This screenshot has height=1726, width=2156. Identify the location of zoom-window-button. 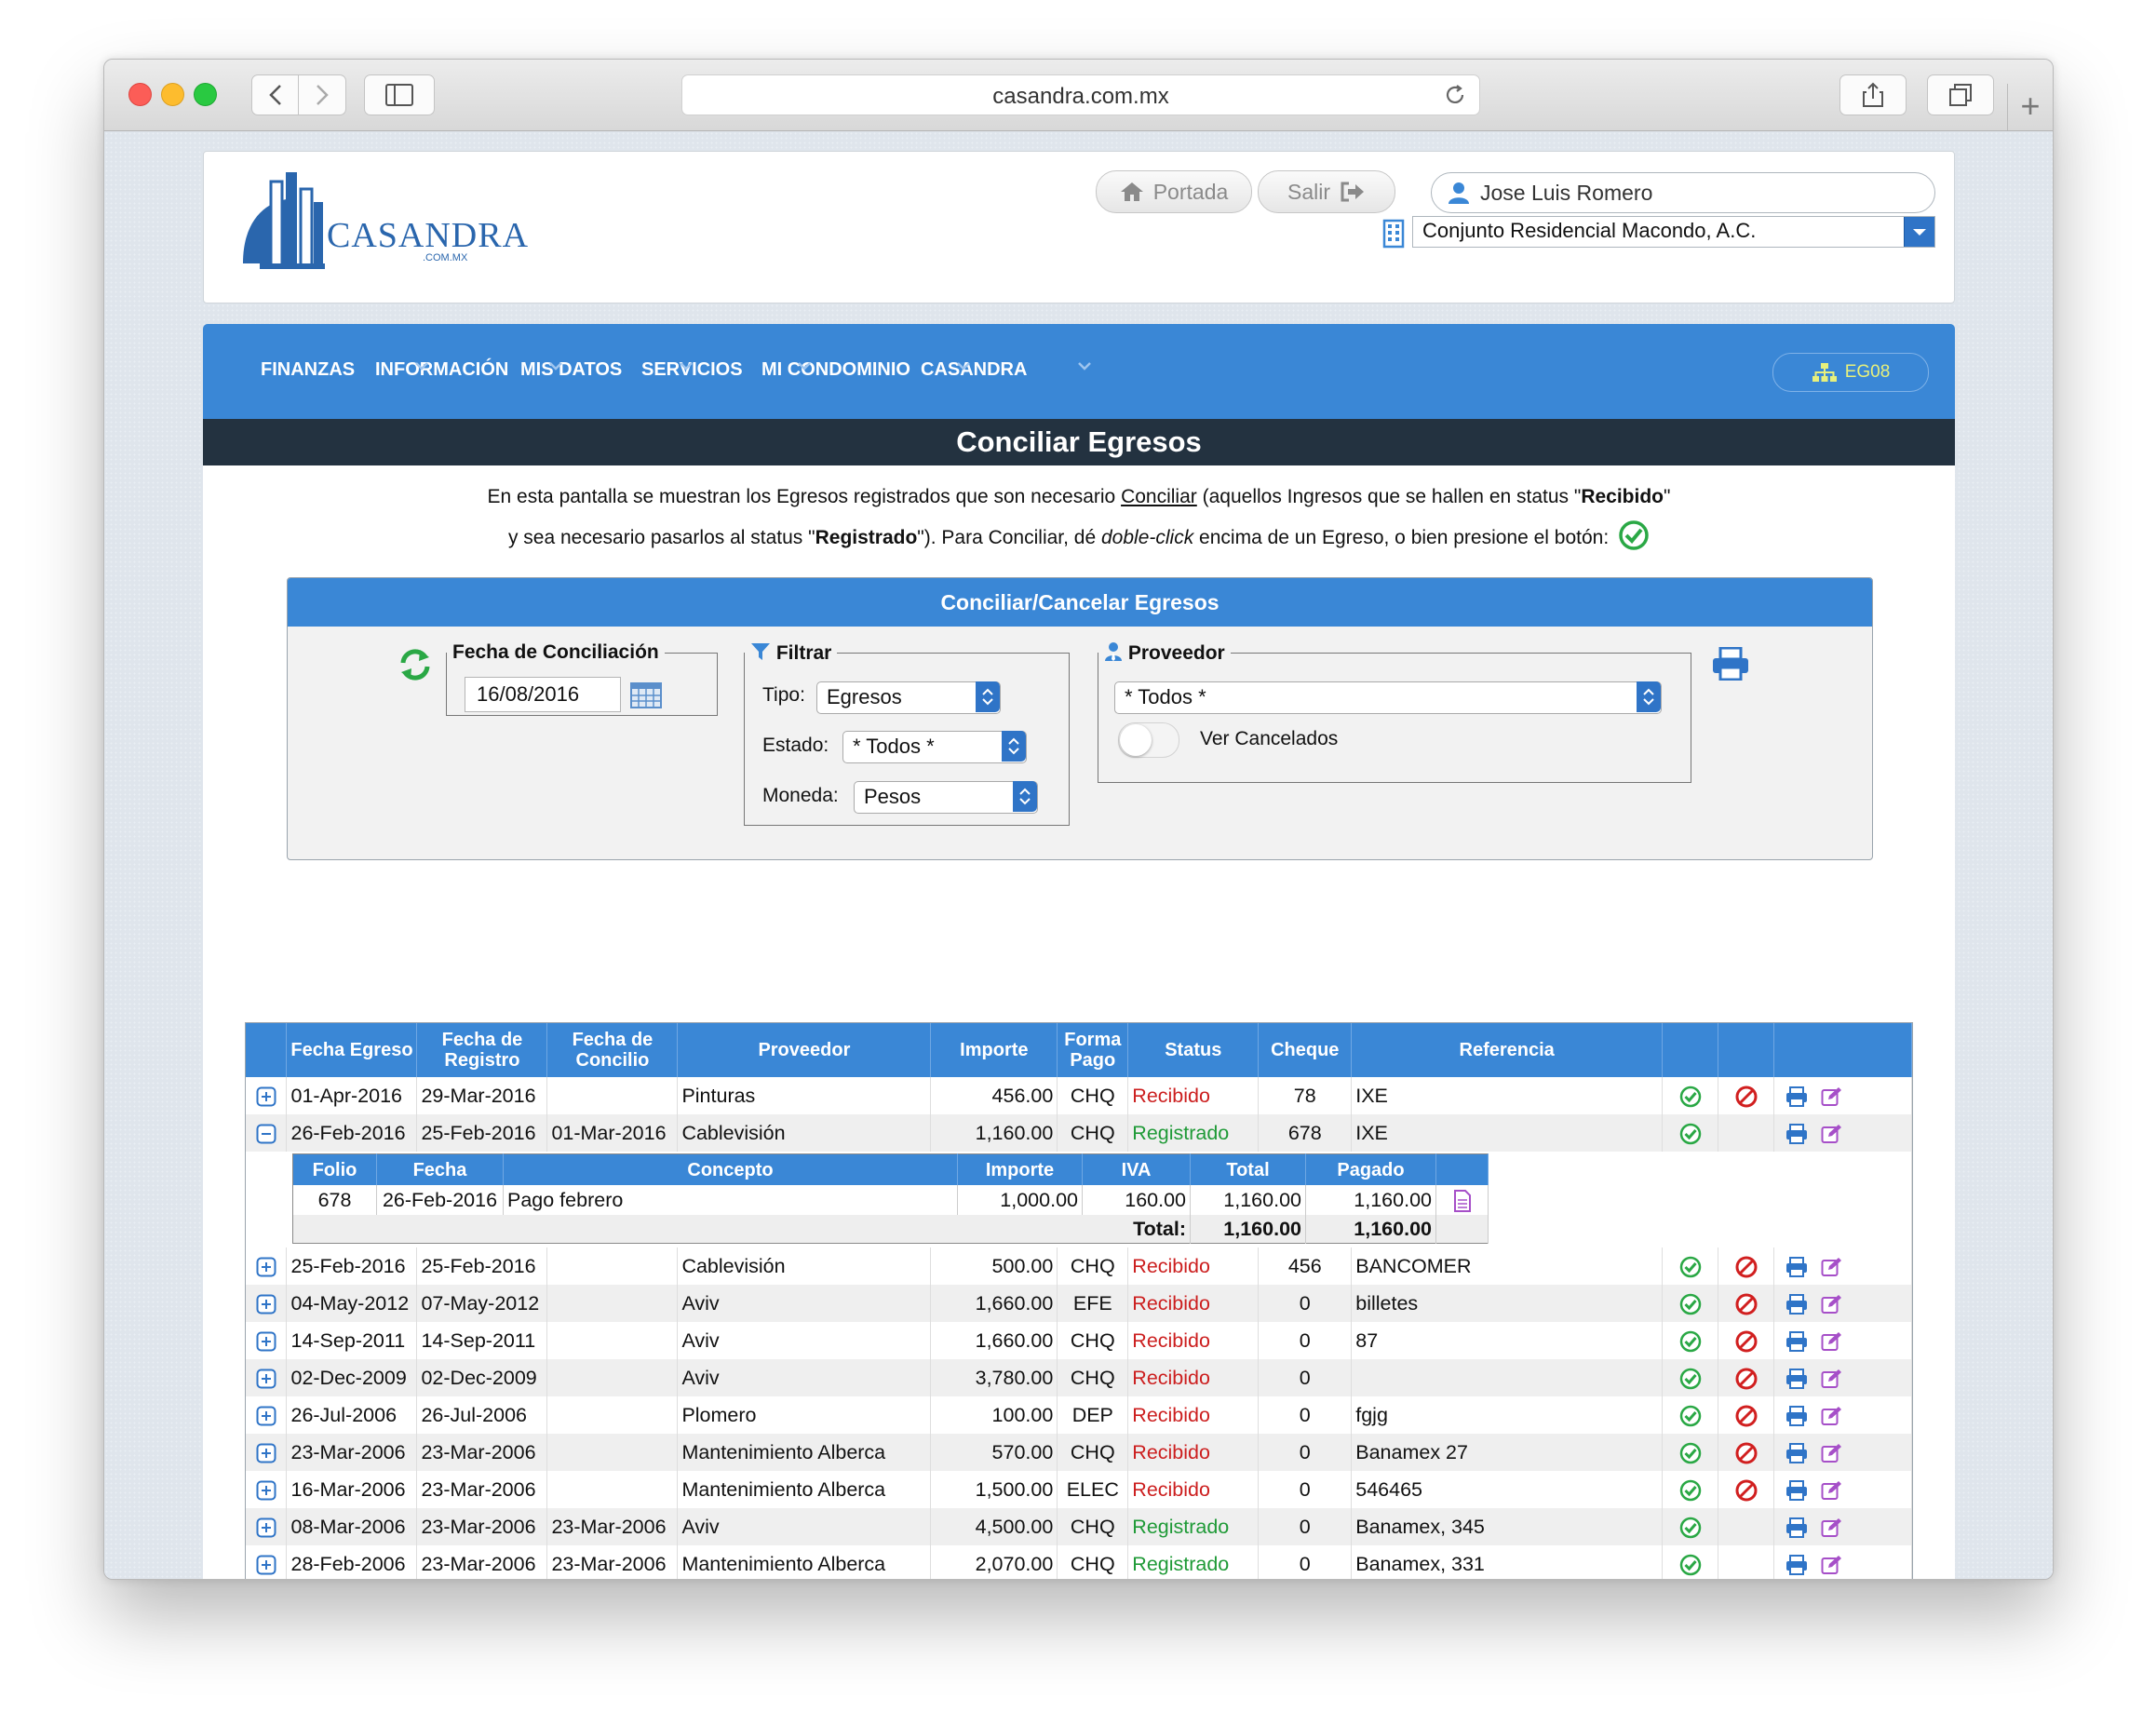
(205, 94).